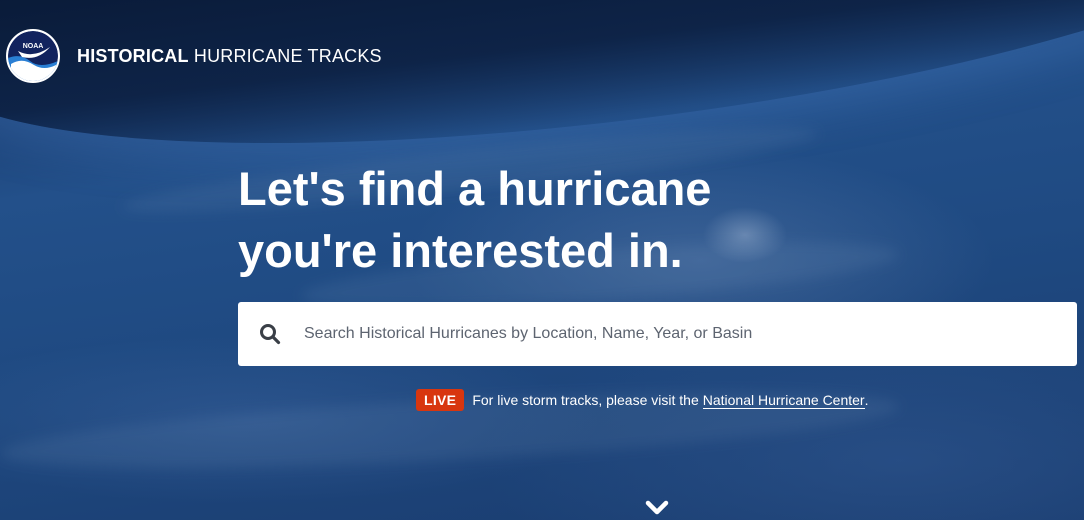 The image size is (1084, 520). I want to click on live-notice-suffix: ., so click(866, 400).